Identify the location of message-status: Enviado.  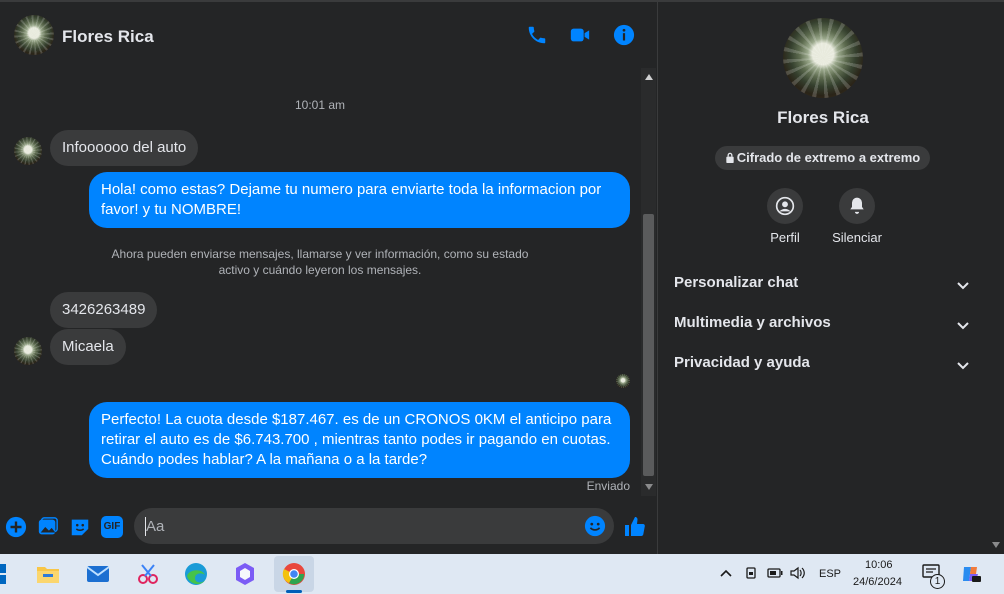
(608, 486).